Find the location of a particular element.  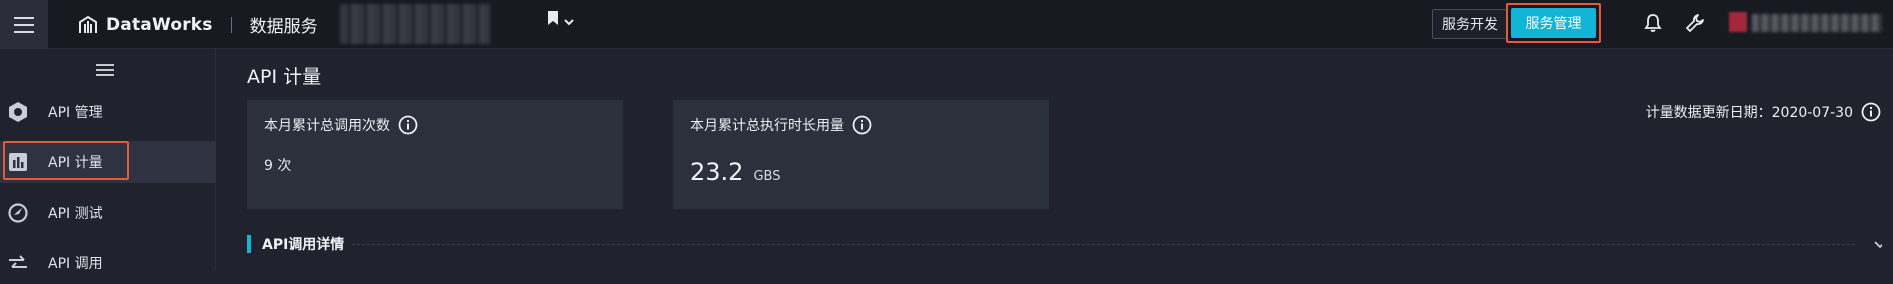

sidebar-item-api-metering: API 计量 is located at coordinates (108, 162).